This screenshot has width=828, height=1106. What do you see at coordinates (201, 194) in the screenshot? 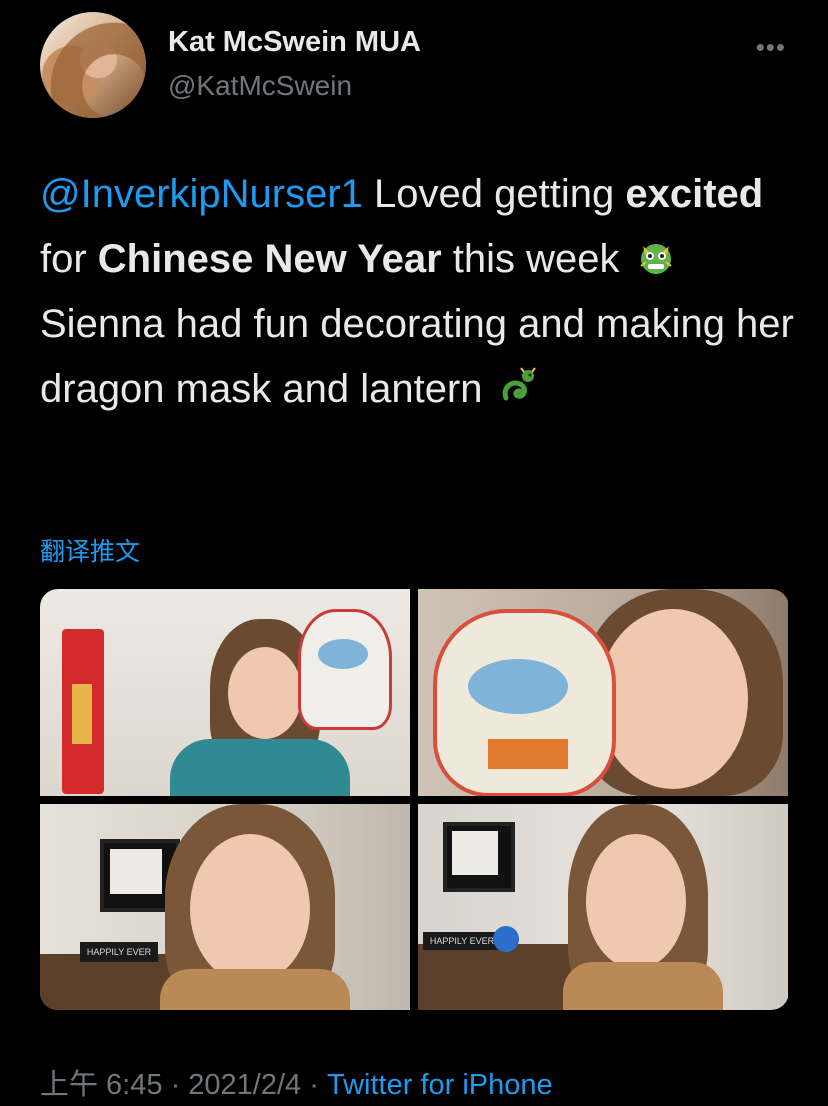
I see `mention-link: @InverkipNurser1` at bounding box center [201, 194].